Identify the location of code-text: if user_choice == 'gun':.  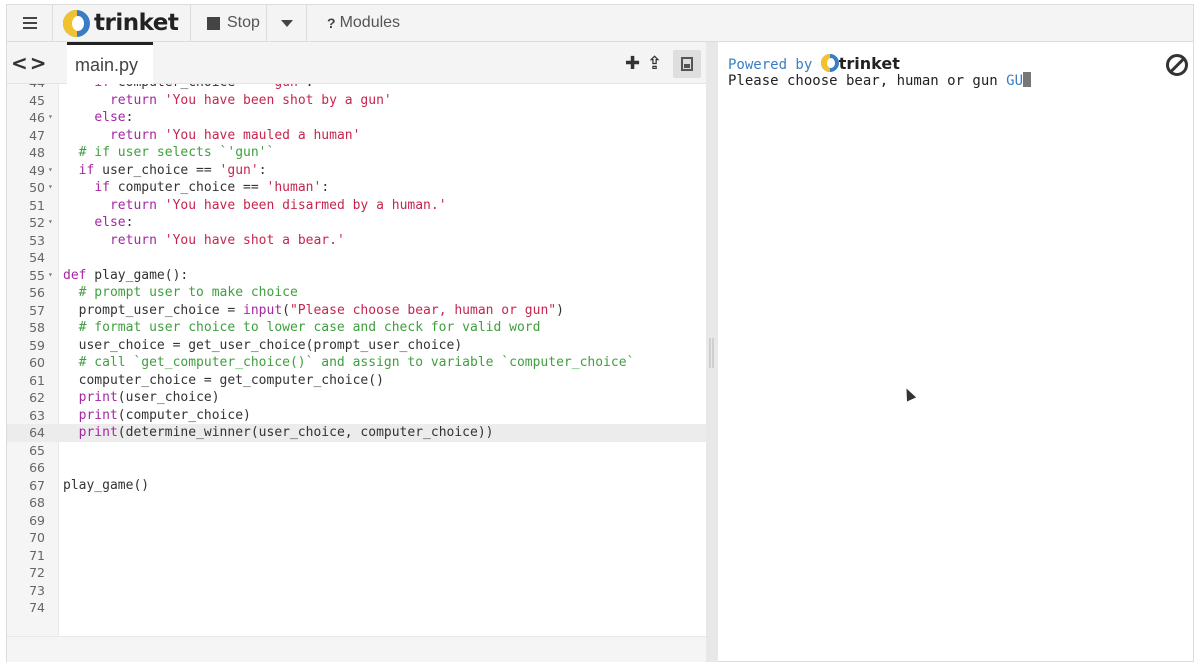
(172, 170).